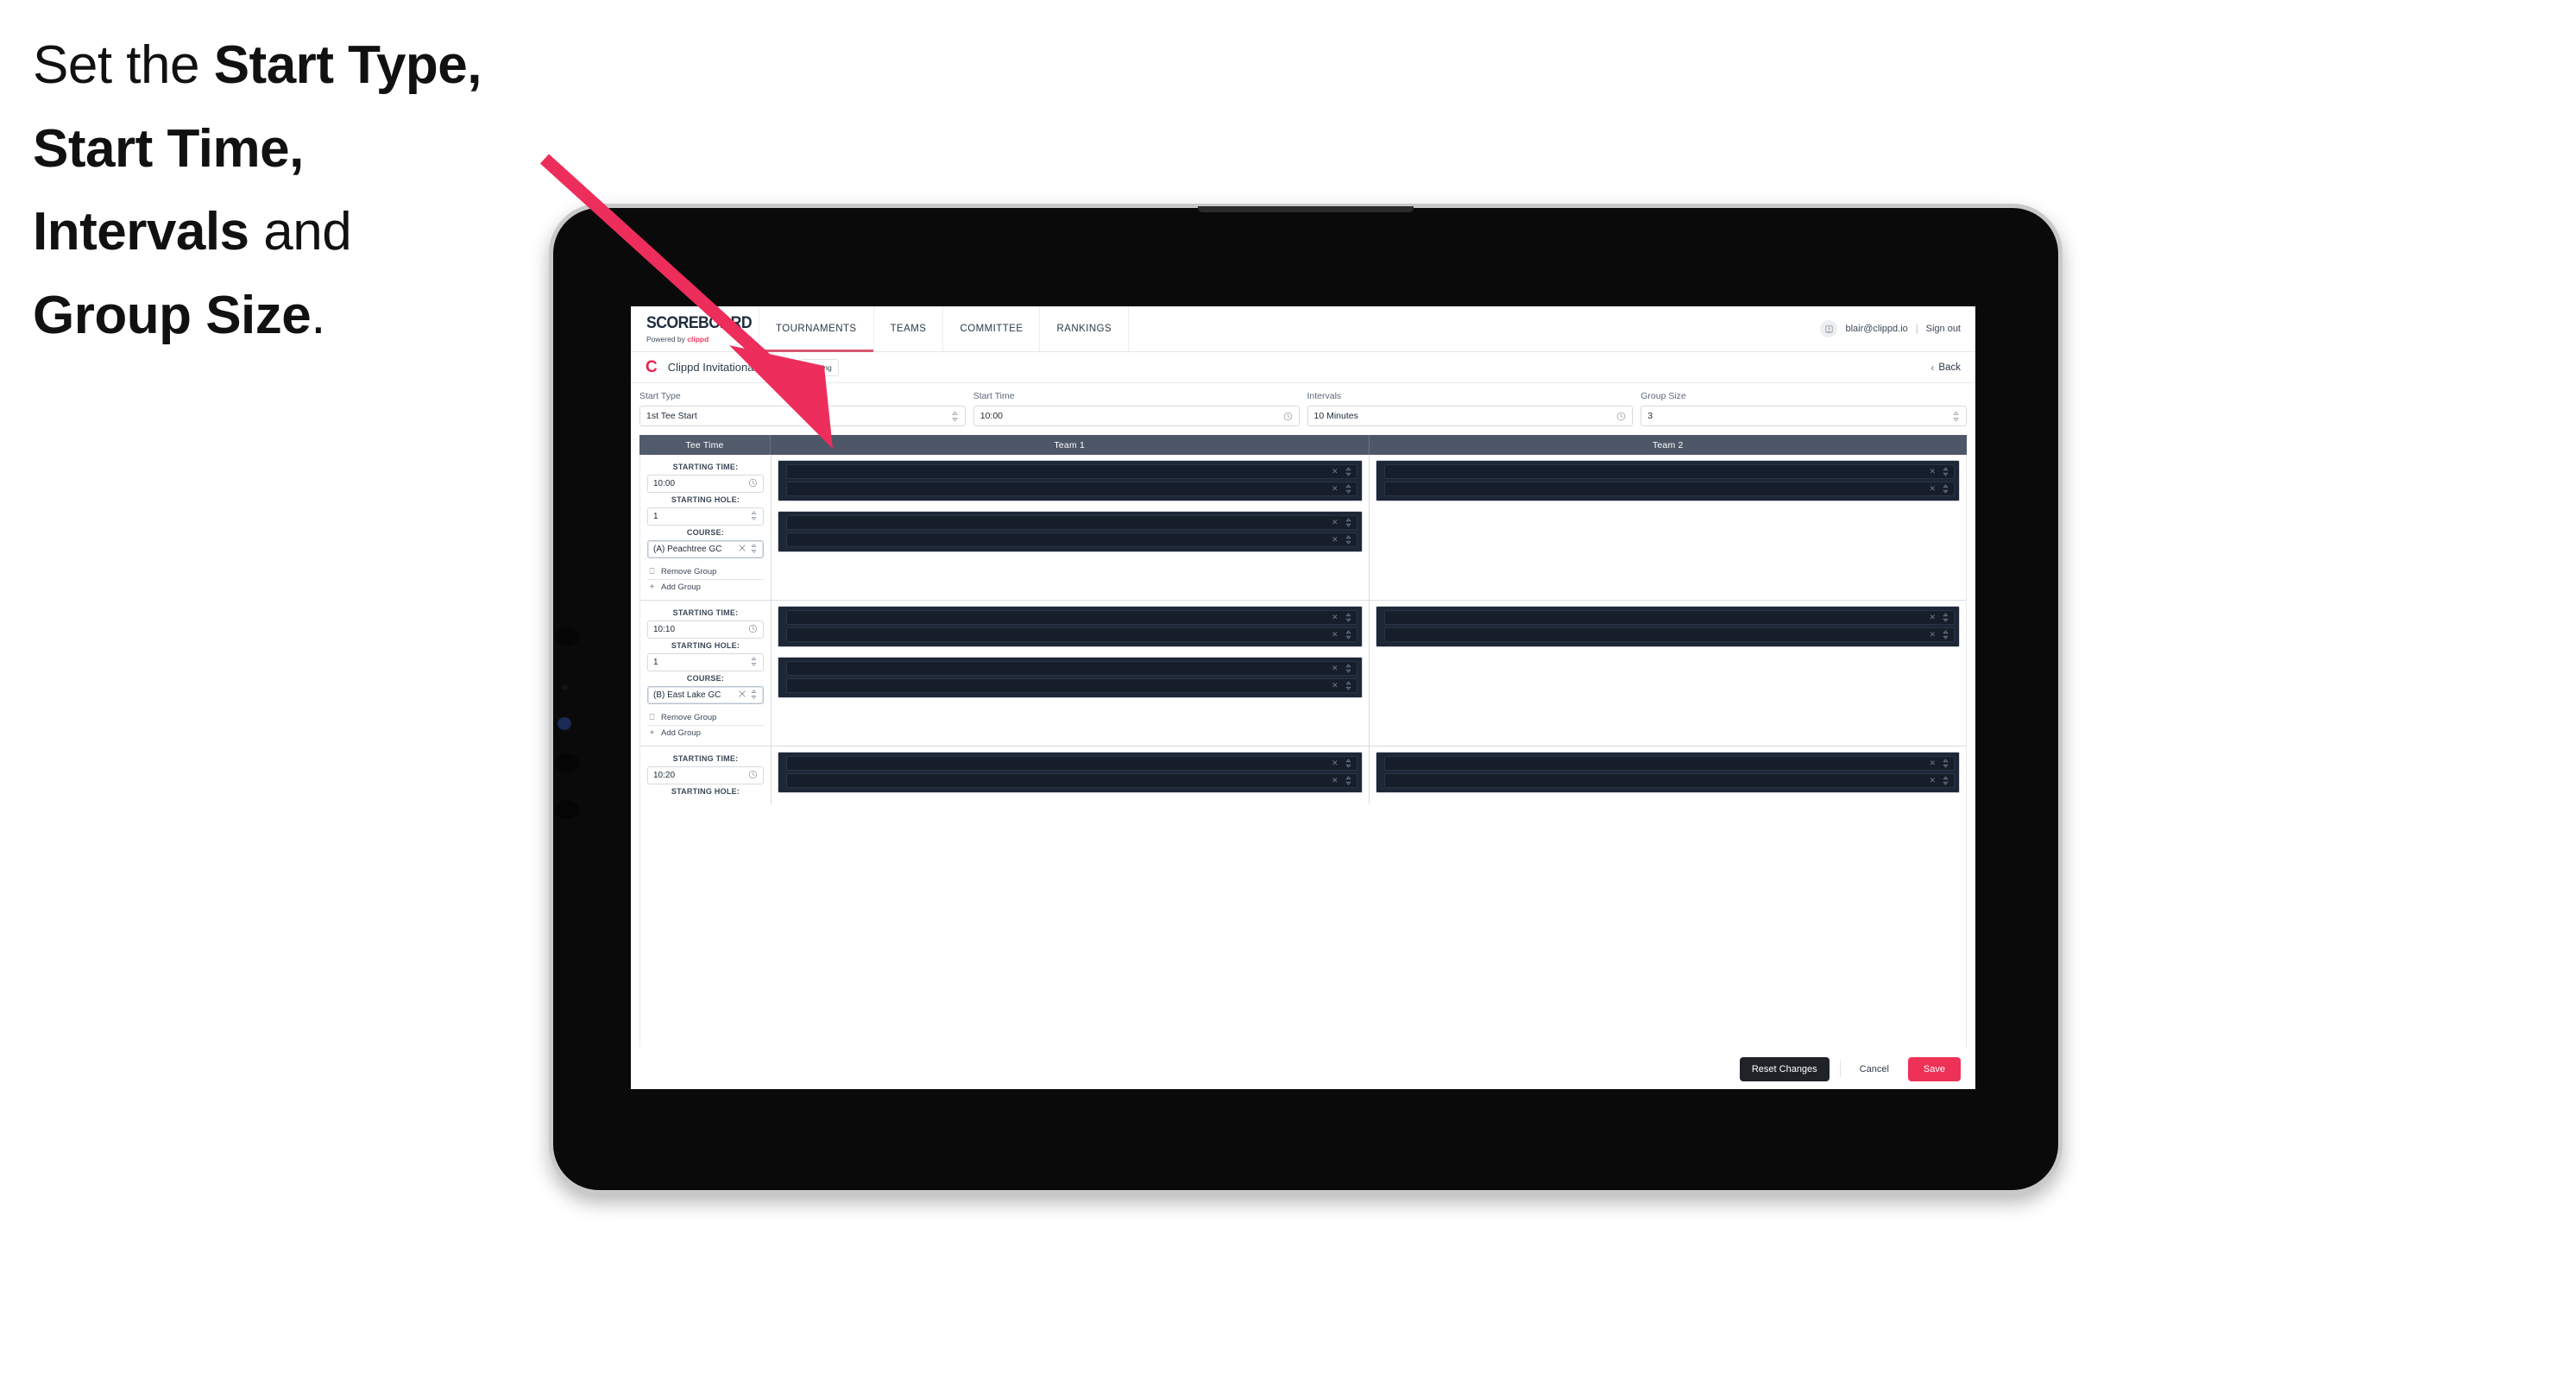 This screenshot has height=1386, width=2576. Describe the element at coordinates (1934, 1068) in the screenshot. I see `save-button: Save` at that location.